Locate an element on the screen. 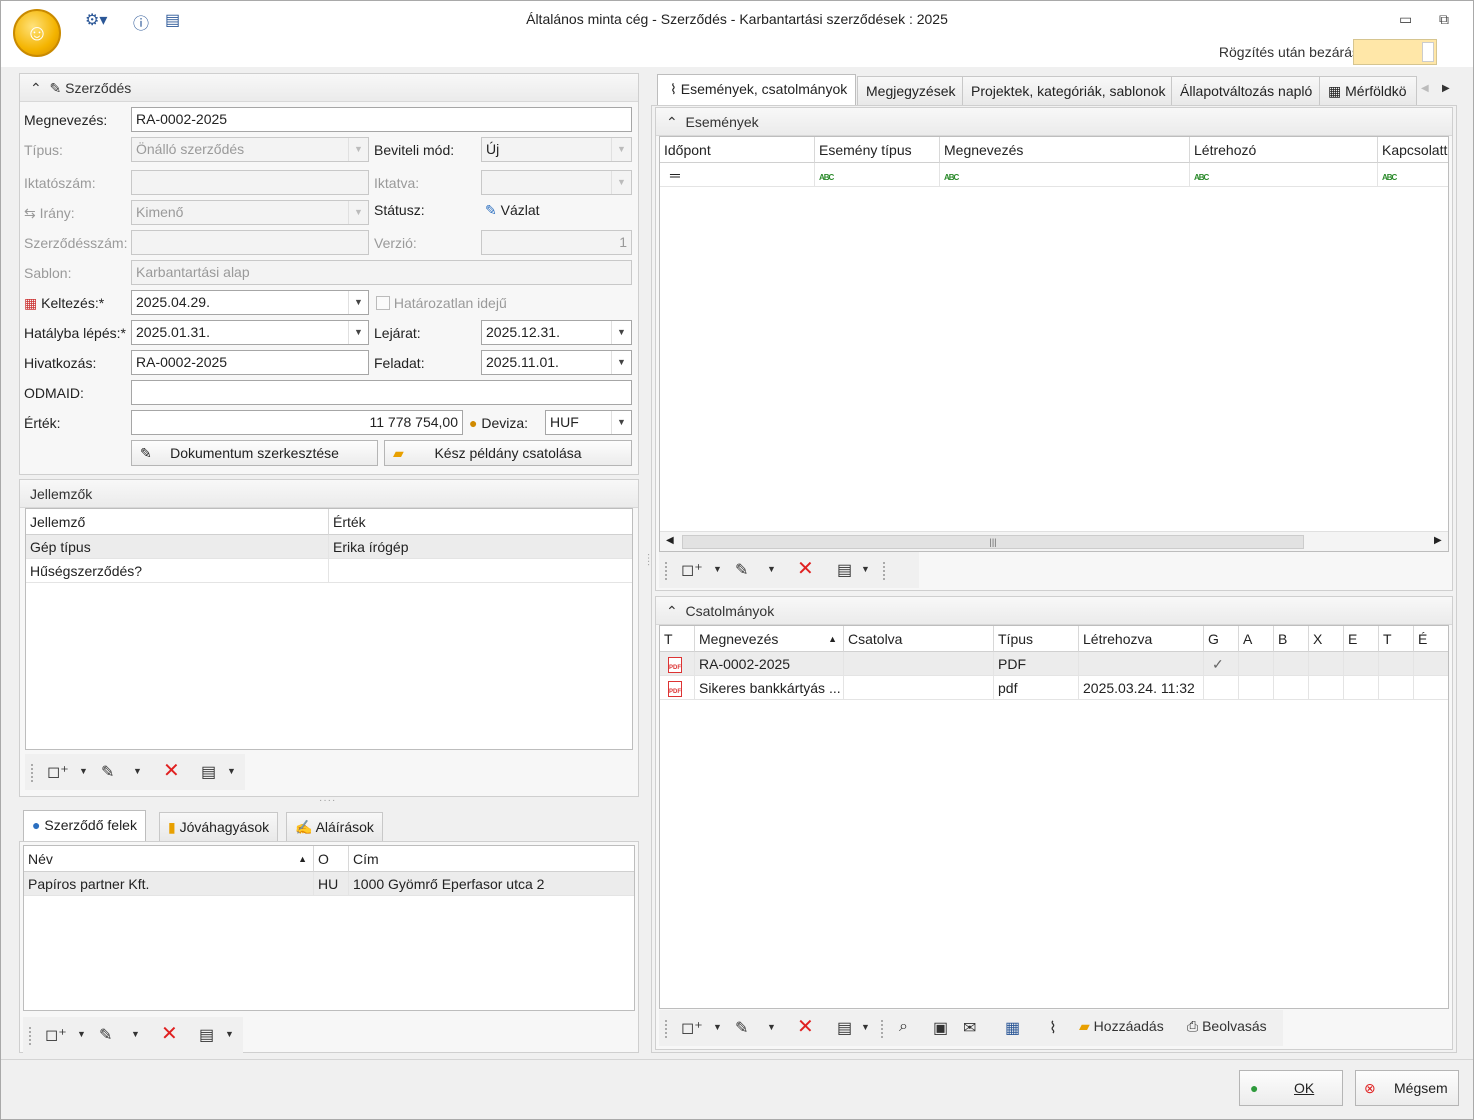  checkbox-box is located at coordinates (383, 303).